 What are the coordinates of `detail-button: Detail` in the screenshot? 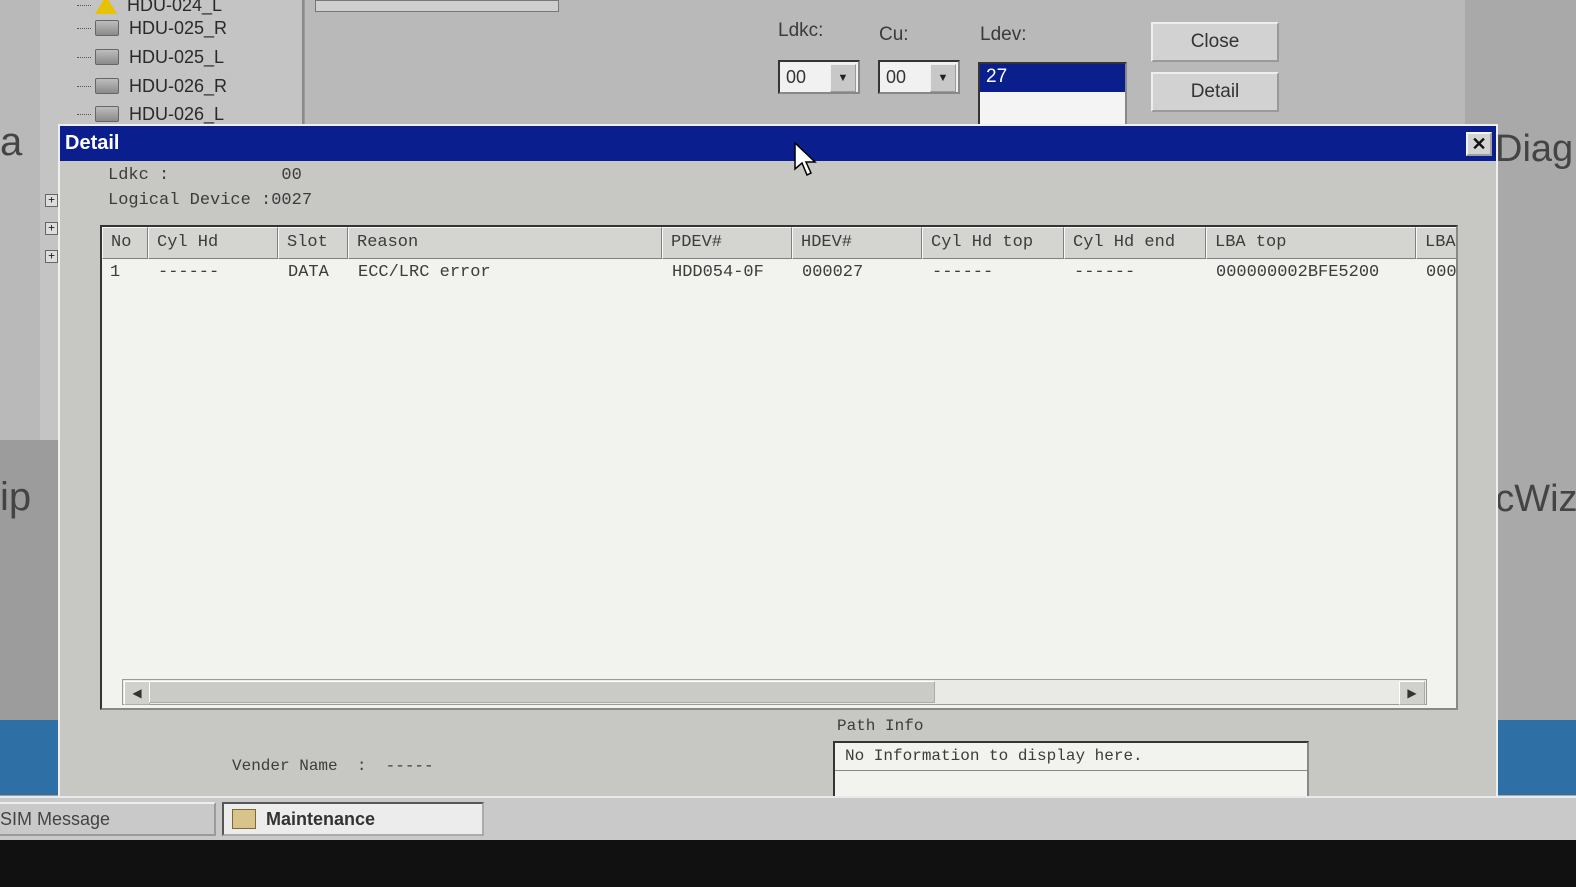 It's located at (1215, 92).